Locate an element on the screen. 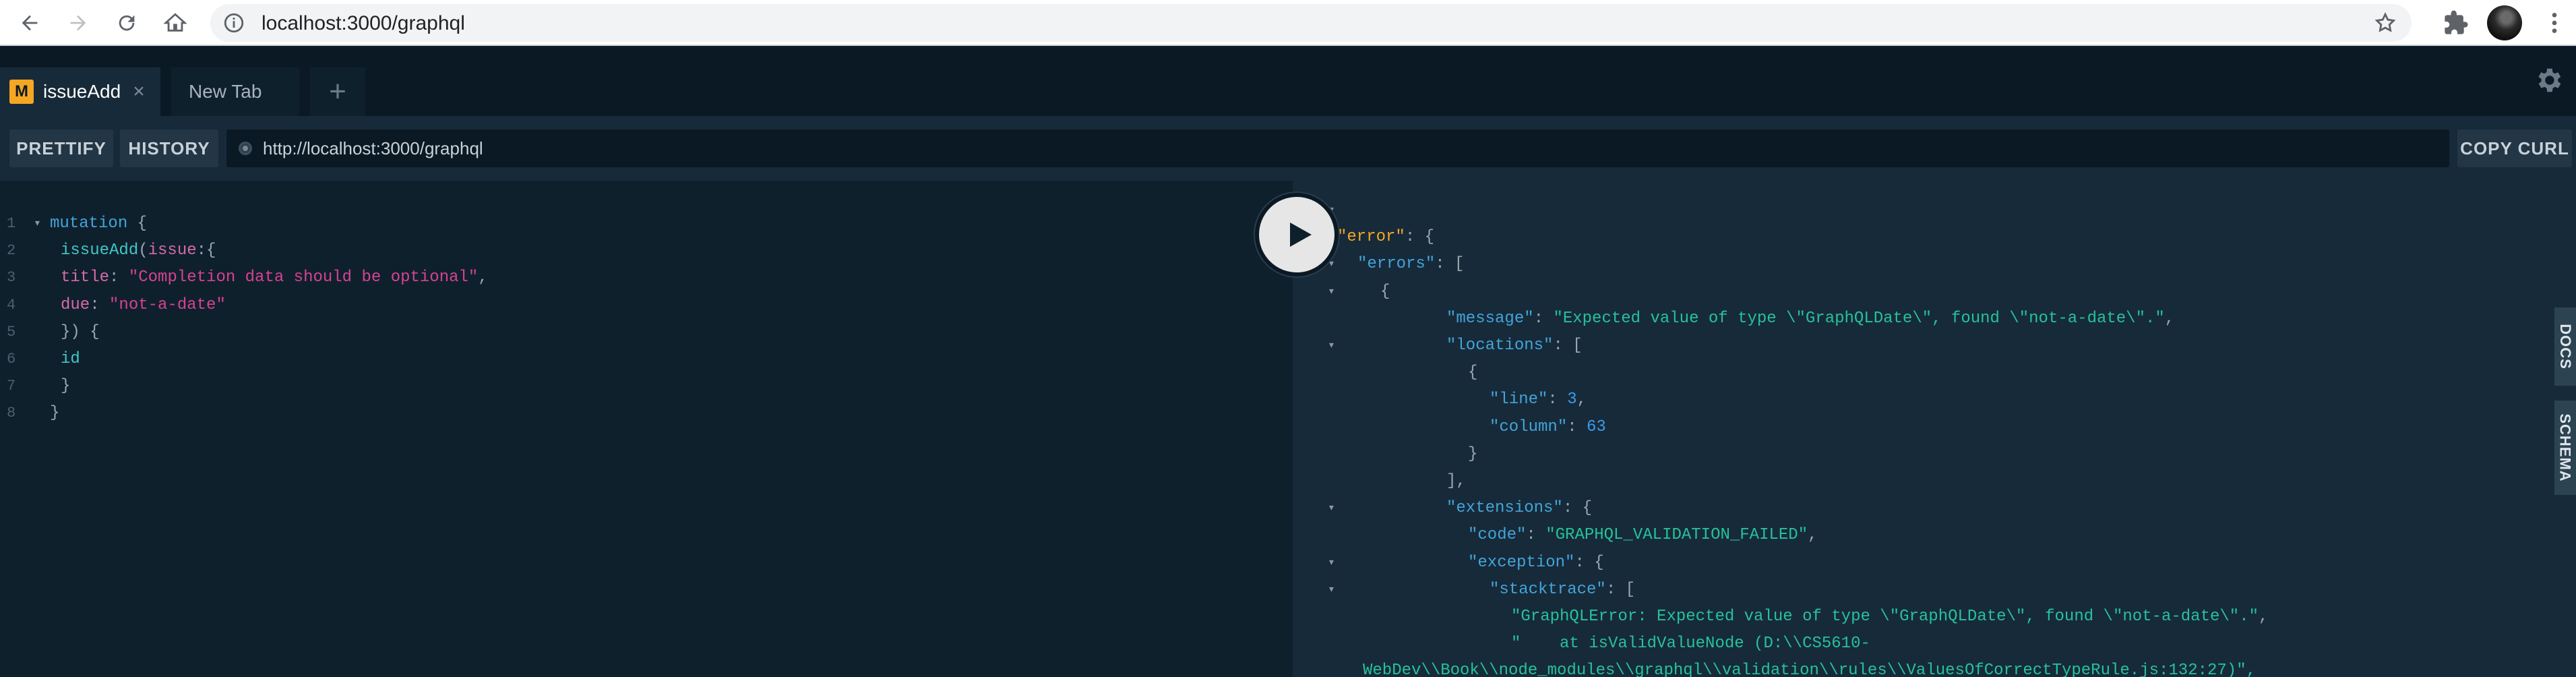 This screenshot has width=2576, height=677. code-token: "line" is located at coordinates (1519, 399).